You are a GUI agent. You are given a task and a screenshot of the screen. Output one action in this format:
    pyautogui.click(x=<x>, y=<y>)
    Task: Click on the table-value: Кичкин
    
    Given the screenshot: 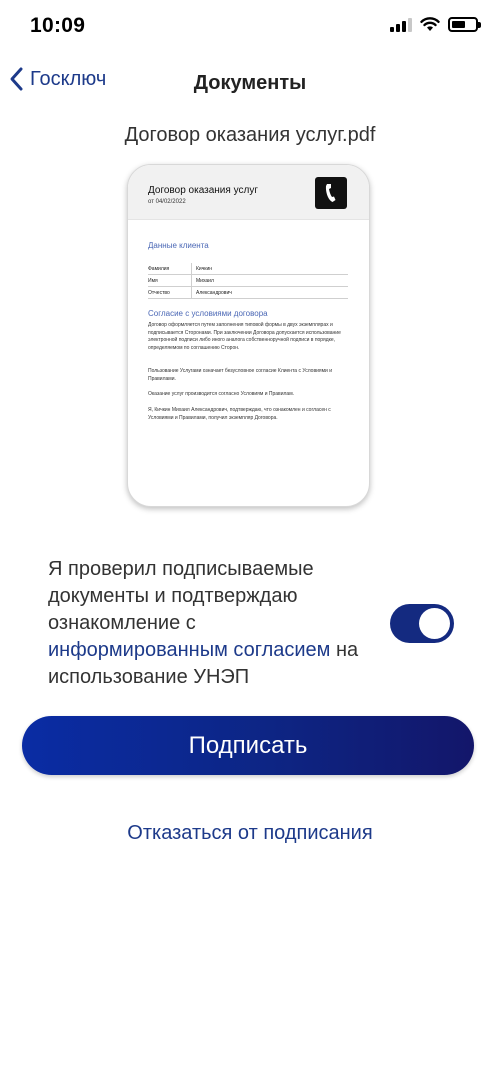 What is the action you would take?
    pyautogui.click(x=204, y=268)
    